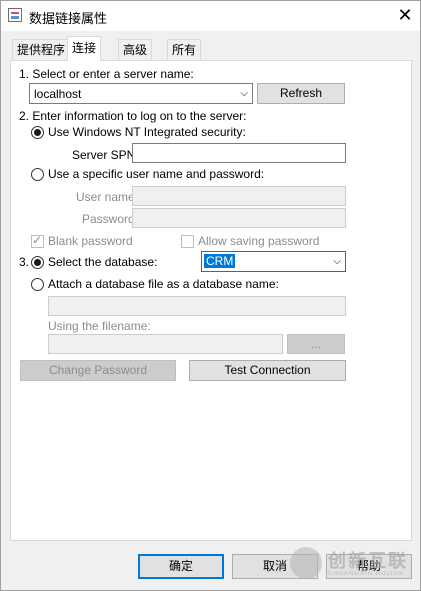 The height and width of the screenshot is (591, 421). What do you see at coordinates (239, 153) in the screenshot?
I see `server-spn-input` at bounding box center [239, 153].